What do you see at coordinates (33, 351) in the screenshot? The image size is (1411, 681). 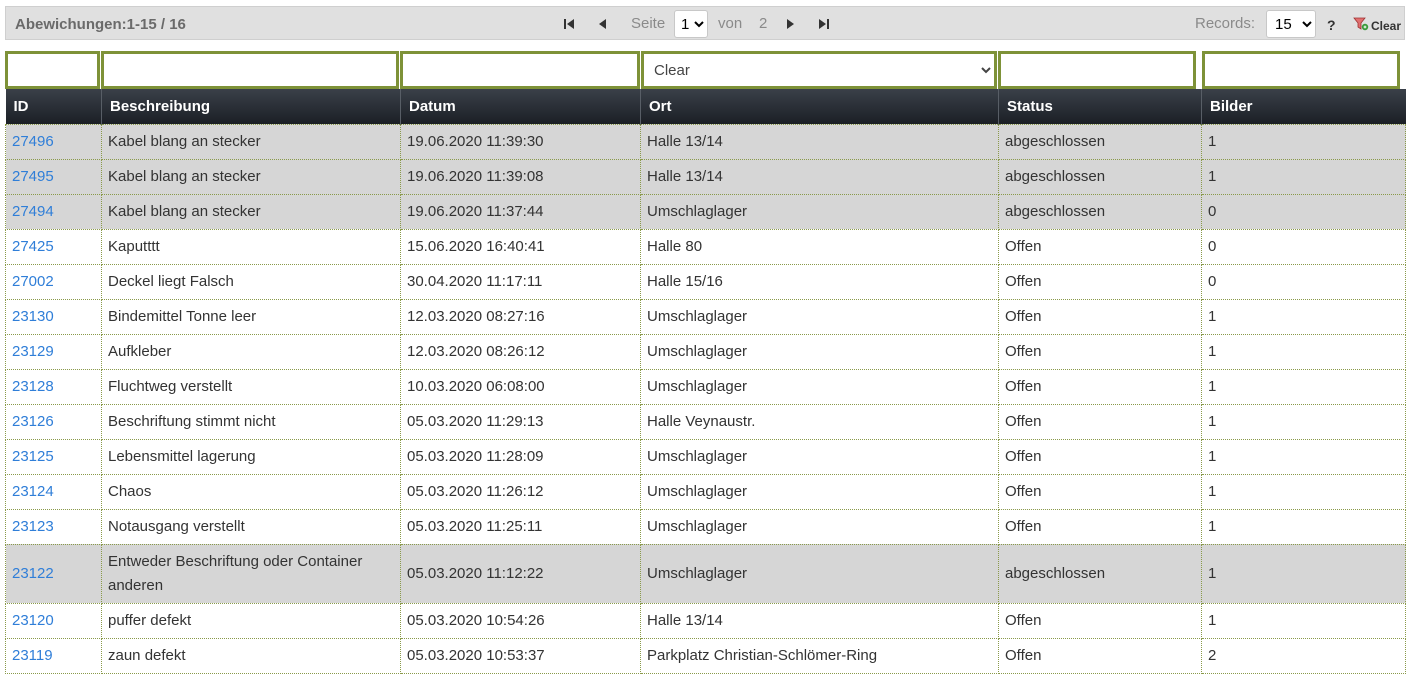 I see `row-id-link: 23129` at bounding box center [33, 351].